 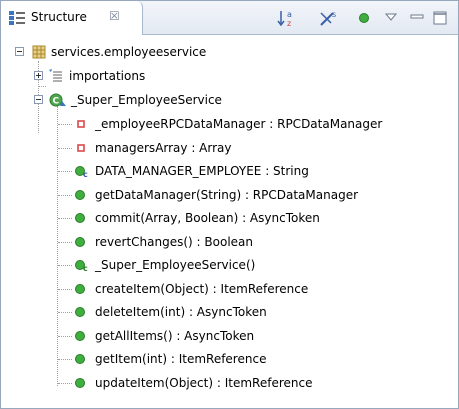 What do you see at coordinates (229, 52) in the screenshot?
I see `tree-row-package: services.employeeservice` at bounding box center [229, 52].